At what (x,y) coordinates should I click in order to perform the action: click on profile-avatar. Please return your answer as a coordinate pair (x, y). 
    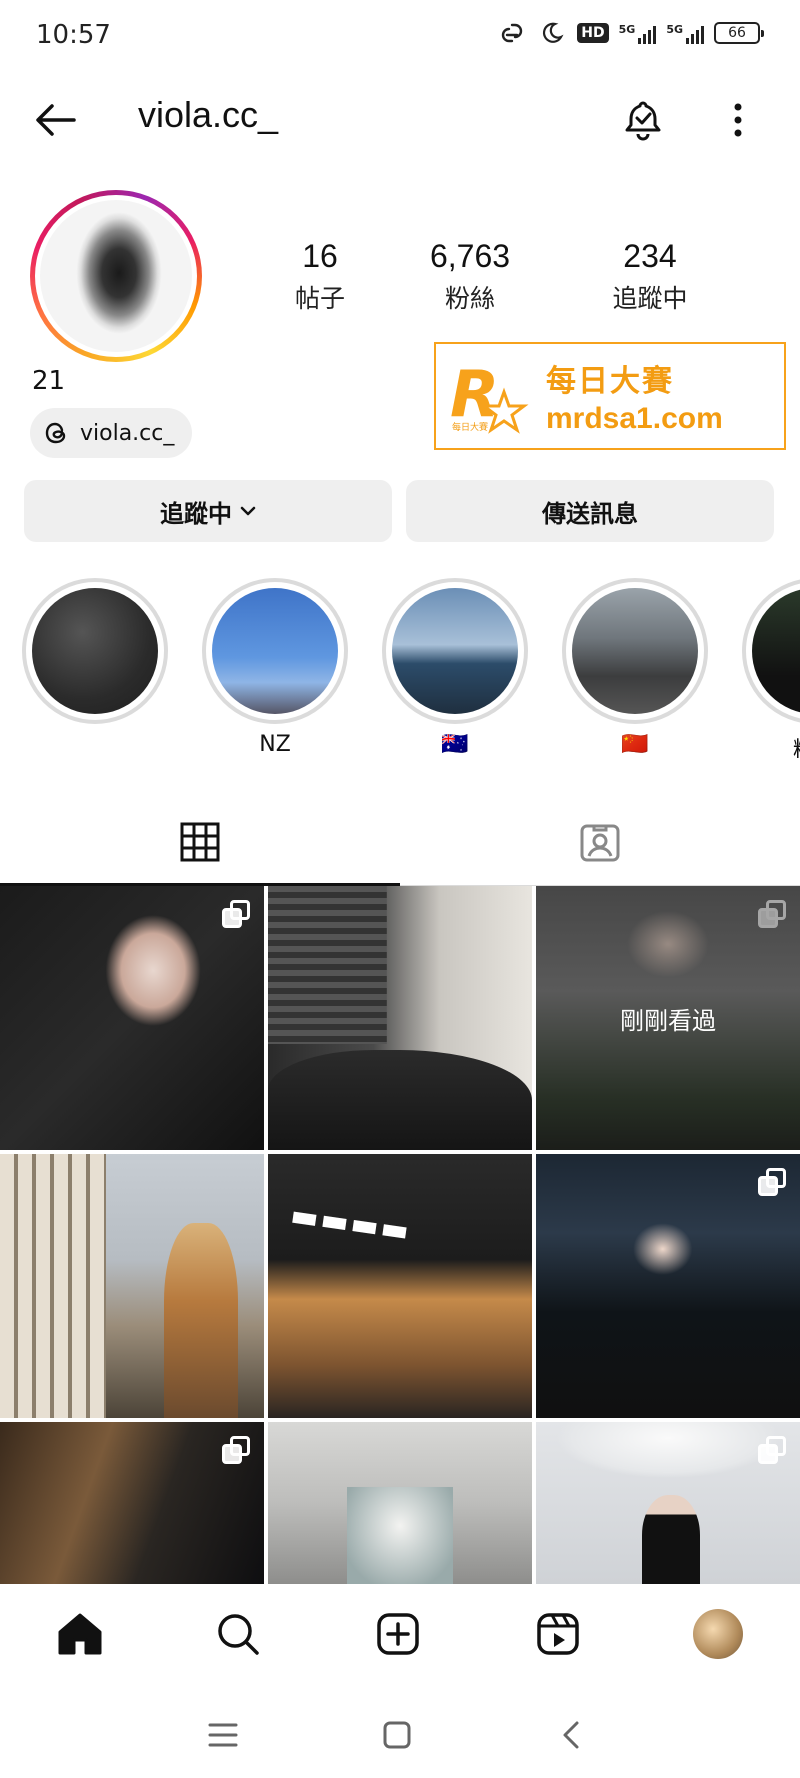
    Looking at the image, I should click on (116, 276).